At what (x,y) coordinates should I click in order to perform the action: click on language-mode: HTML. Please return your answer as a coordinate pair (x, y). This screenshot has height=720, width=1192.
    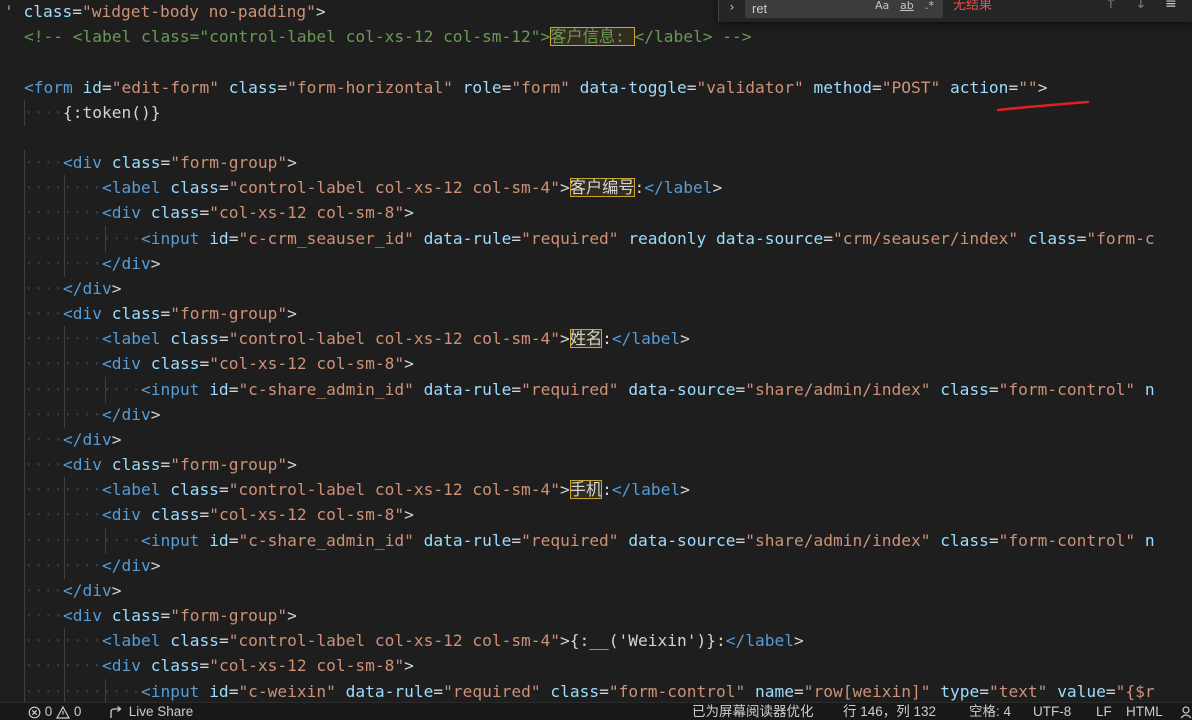
    Looking at the image, I should click on (1144, 711).